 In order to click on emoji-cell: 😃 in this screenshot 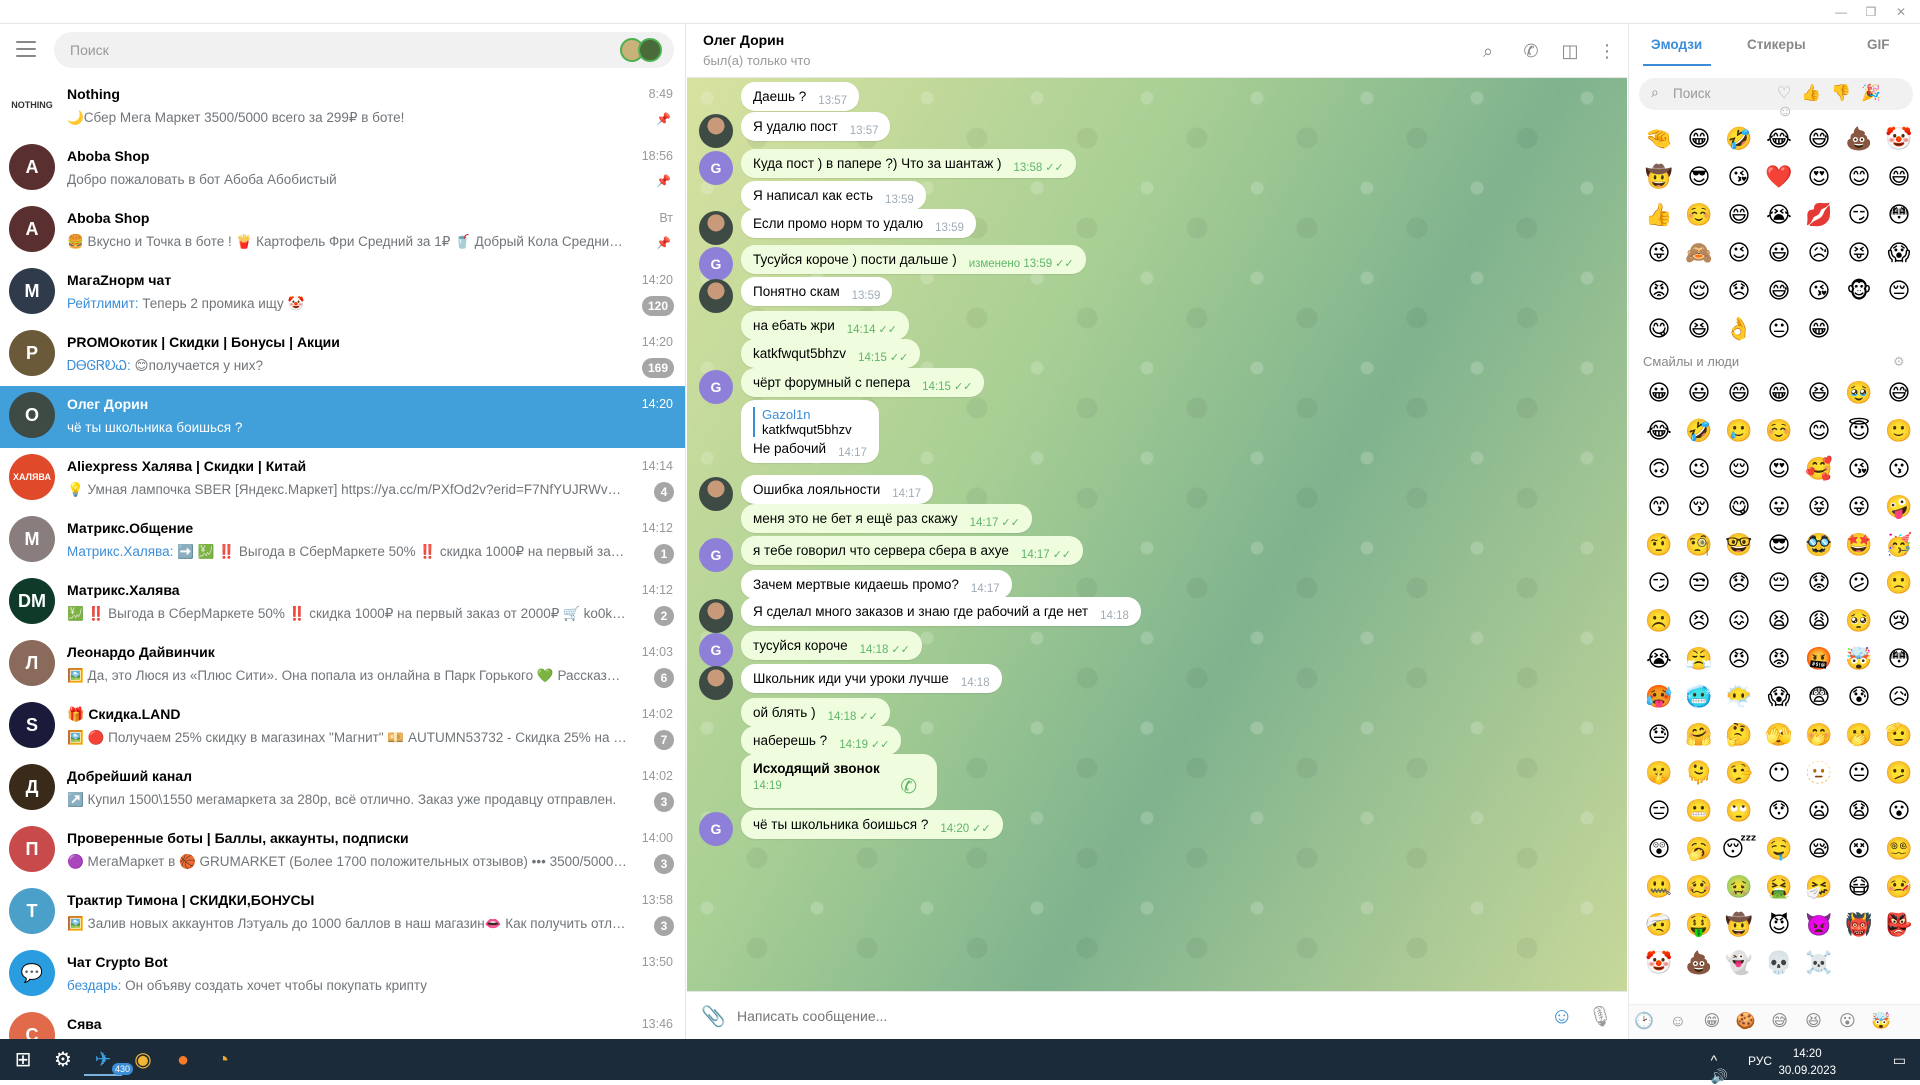, I will do `click(1699, 393)`.